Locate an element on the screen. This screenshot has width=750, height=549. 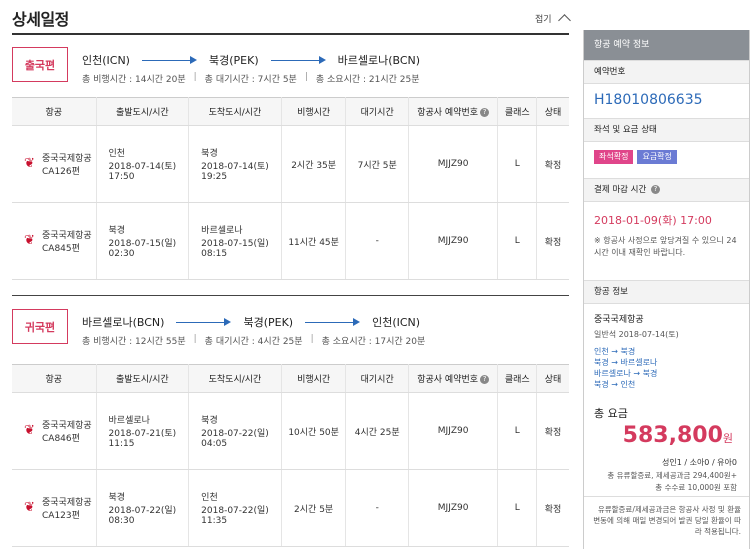
sidebar-divider is located at coordinates (666, 496).